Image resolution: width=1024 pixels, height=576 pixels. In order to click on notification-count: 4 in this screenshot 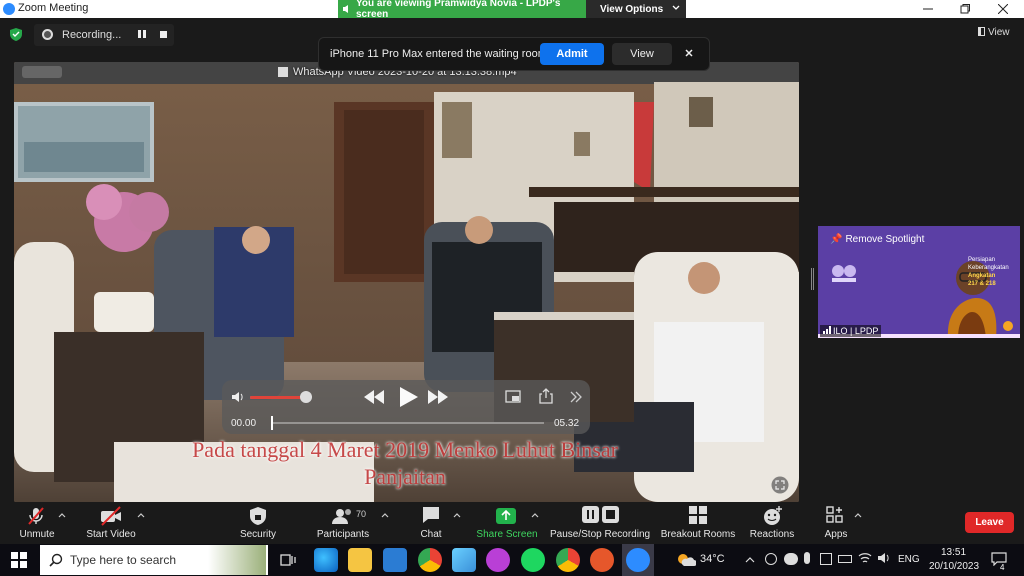, I will do `click(1002, 567)`.